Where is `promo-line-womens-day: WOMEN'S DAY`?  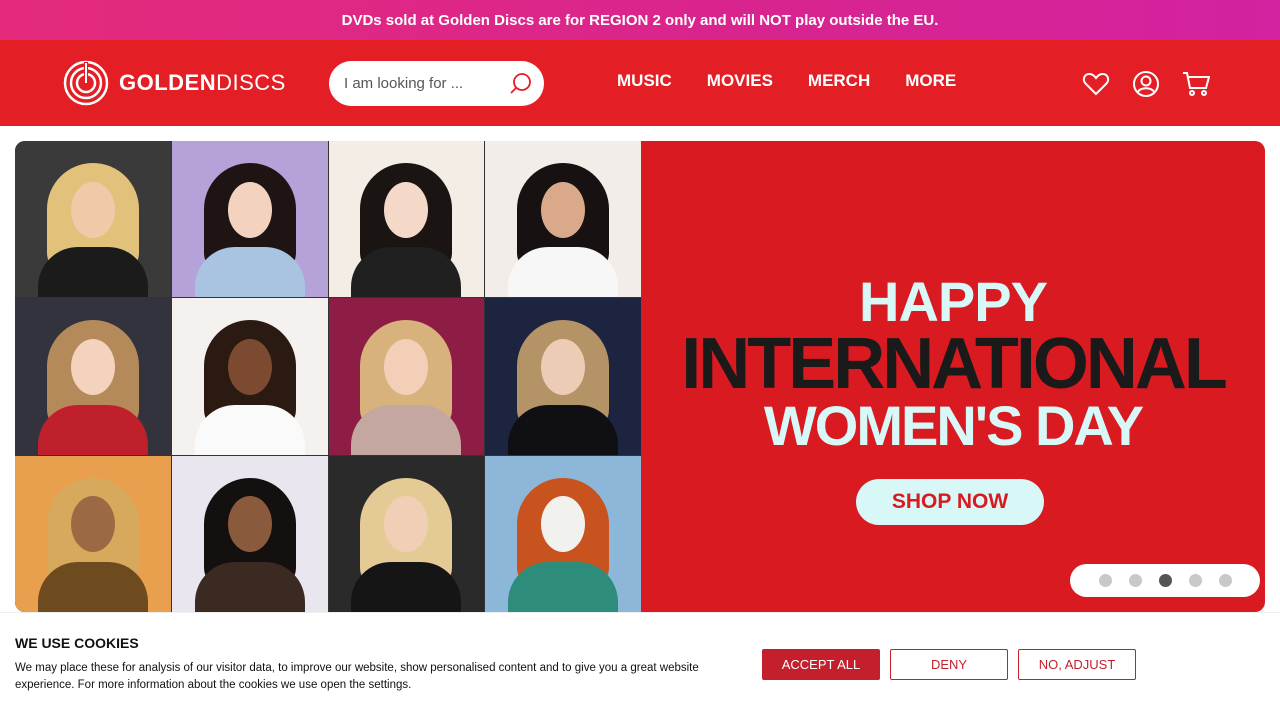
promo-line-womens-day: WOMEN'S DAY is located at coordinates (953, 425).